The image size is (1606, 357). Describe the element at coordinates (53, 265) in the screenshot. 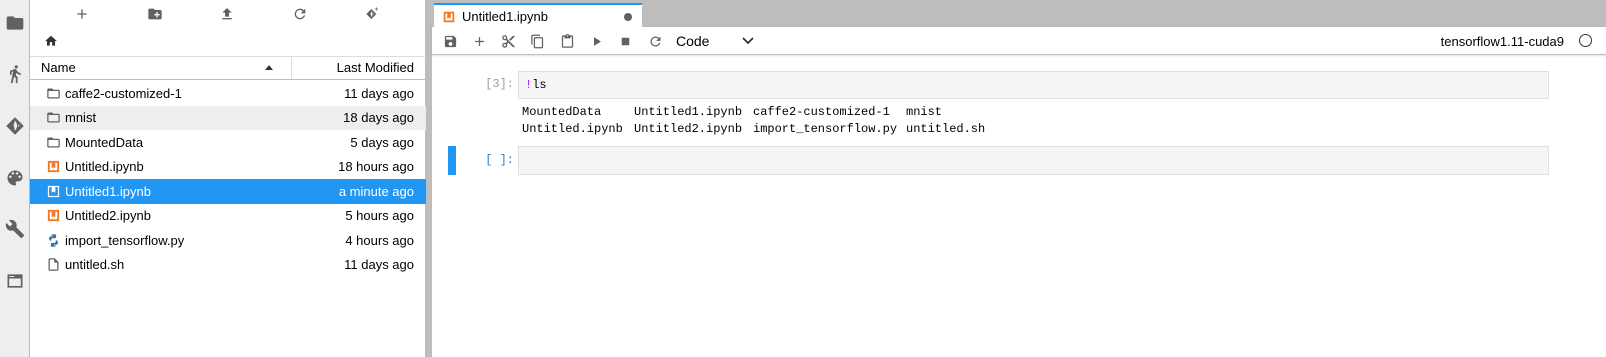

I see `file-icon` at that location.